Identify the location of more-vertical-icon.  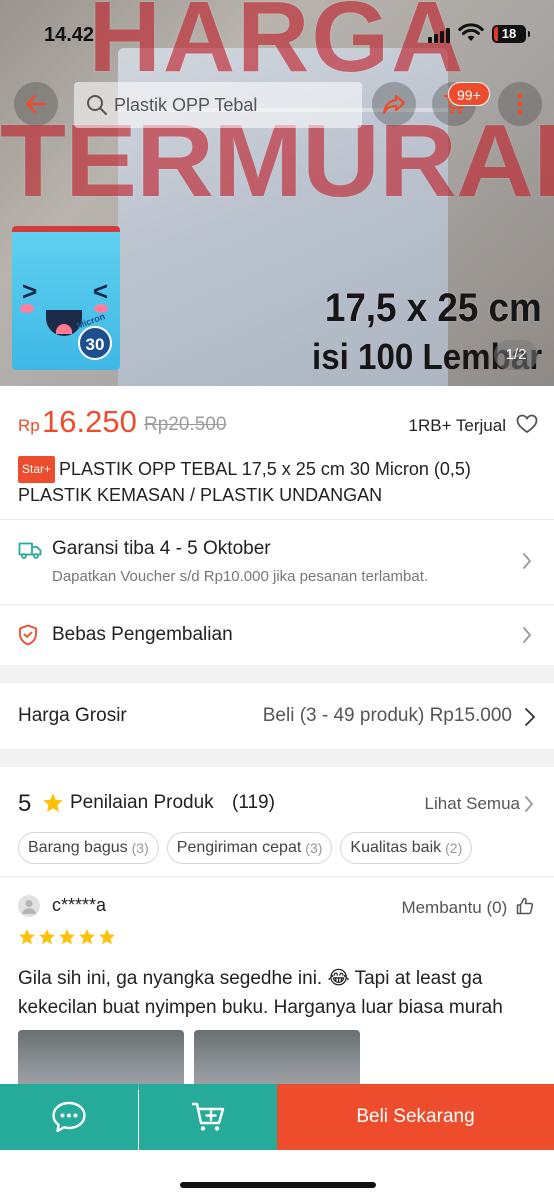
(520, 104).